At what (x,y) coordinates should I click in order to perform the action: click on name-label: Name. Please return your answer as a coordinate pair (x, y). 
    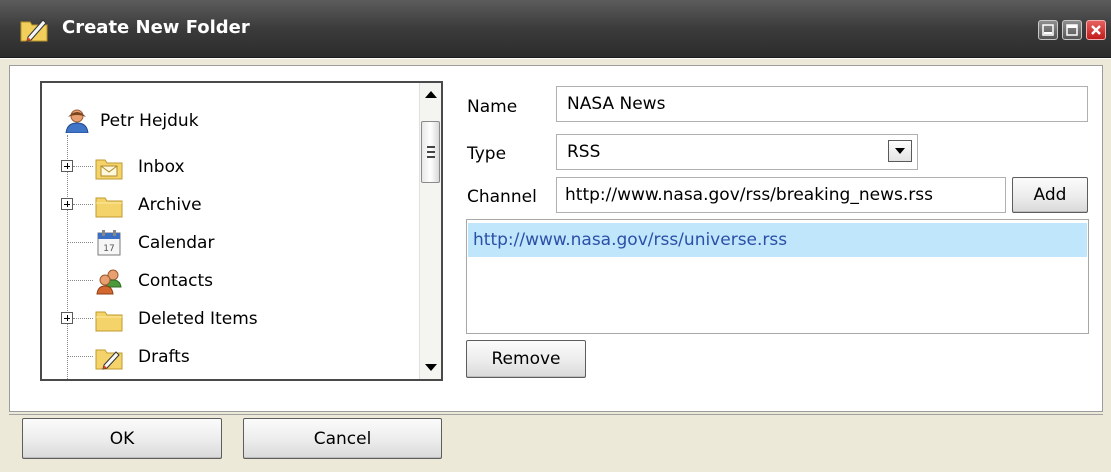
    Looking at the image, I should click on (492, 107).